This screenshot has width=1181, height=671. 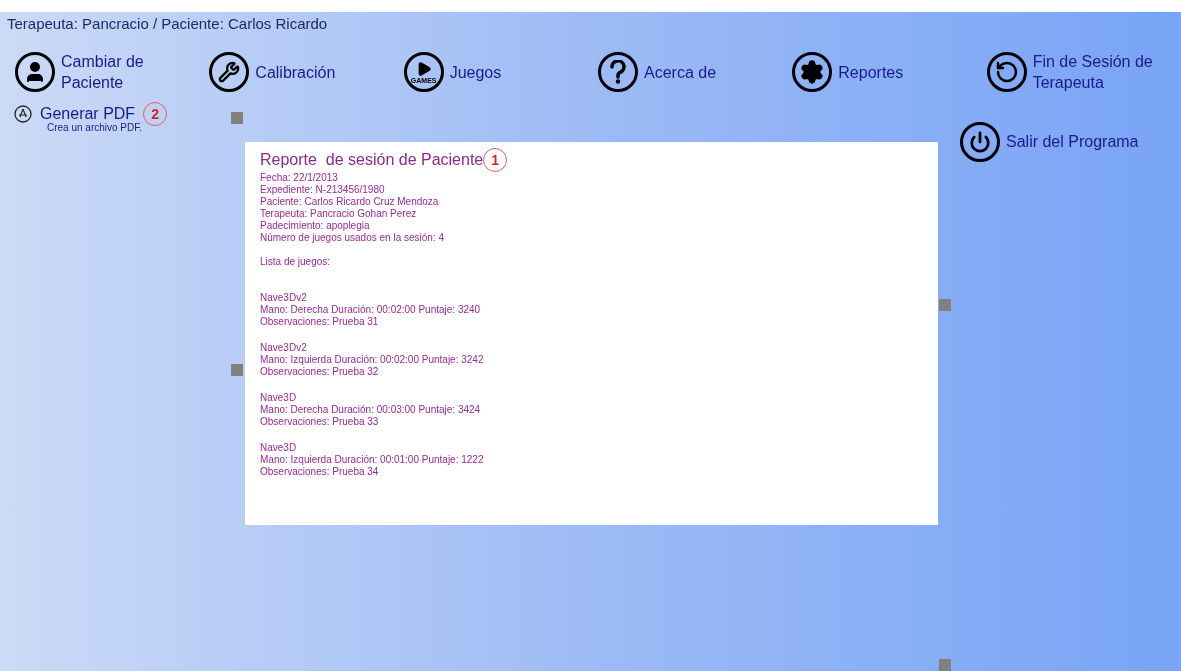 I want to click on toolbar-button: Calibración, so click(x=306, y=72).